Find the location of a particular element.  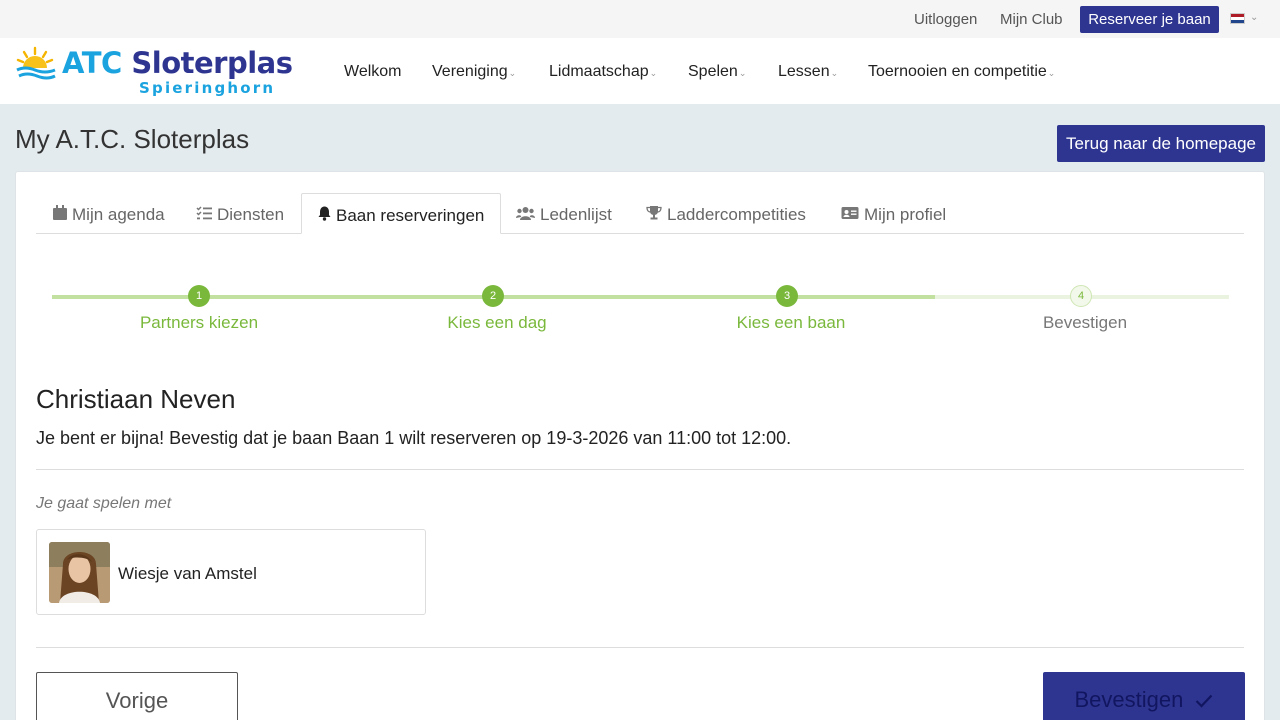

bell-icon is located at coordinates (324, 213).